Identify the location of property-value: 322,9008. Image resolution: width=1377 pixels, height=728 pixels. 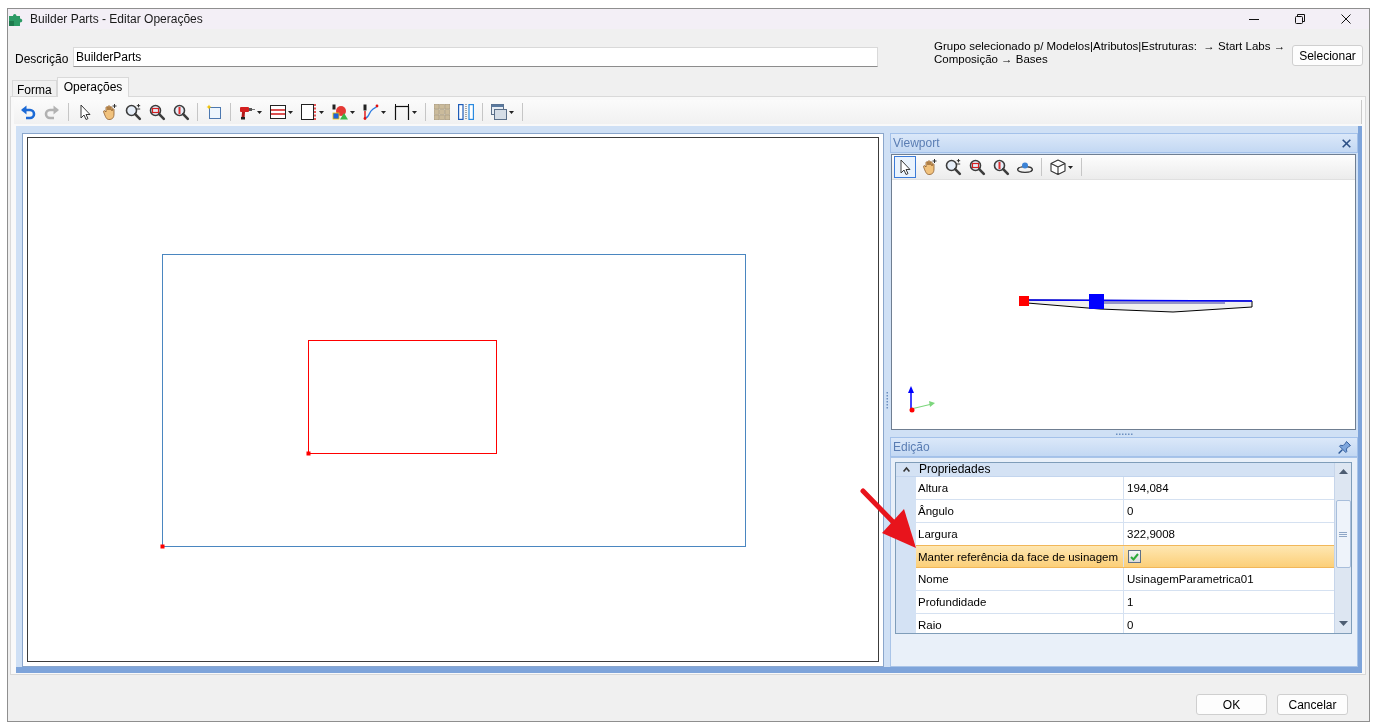
(1151, 534).